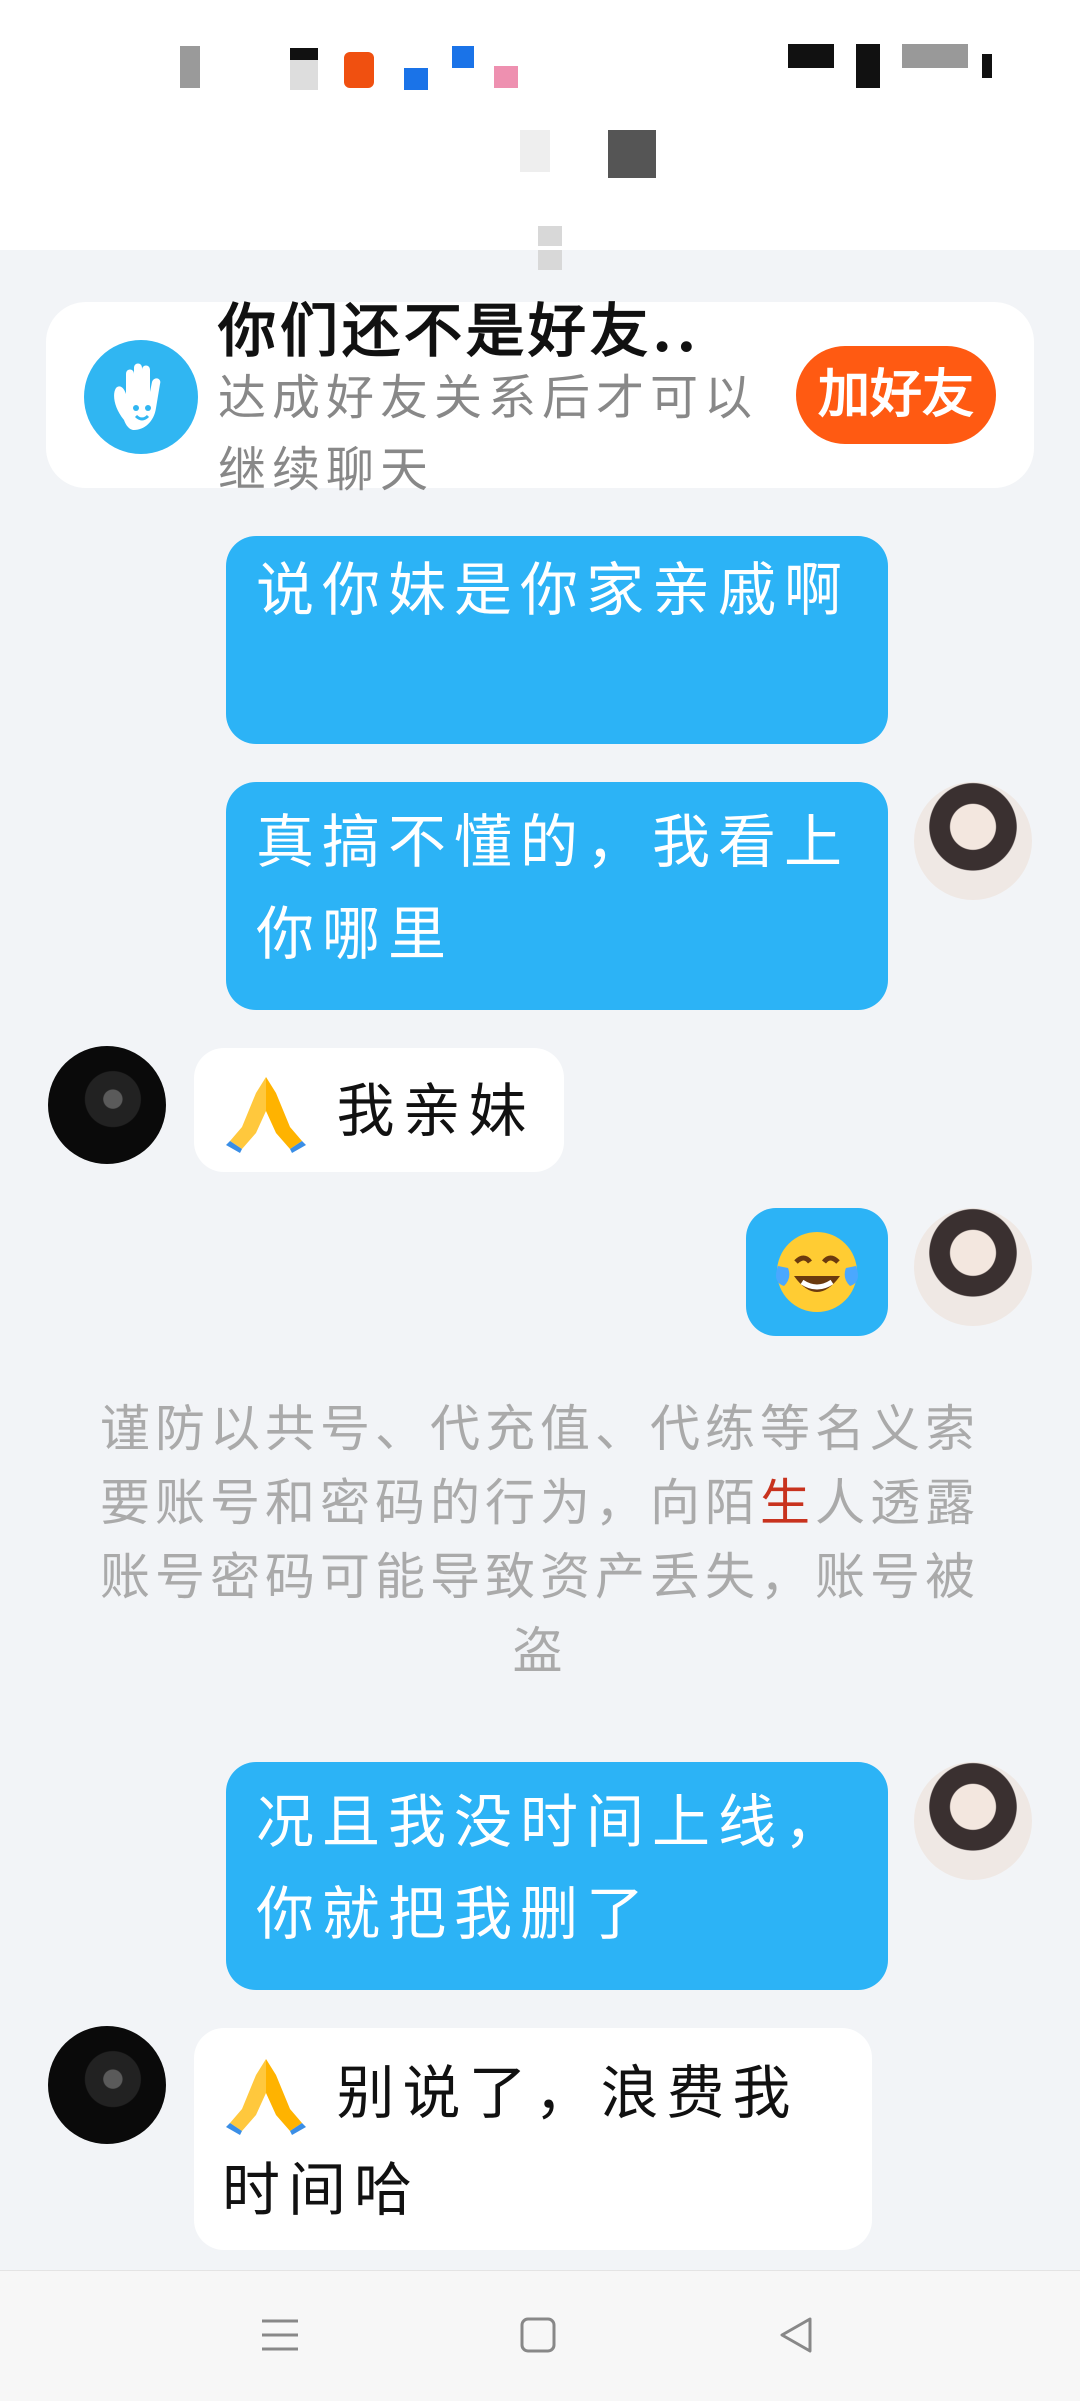  I want to click on menu-icon, so click(280, 2335).